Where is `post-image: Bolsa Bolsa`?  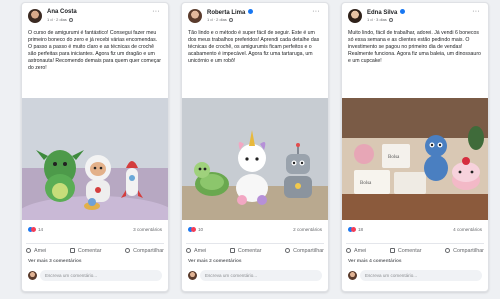 post-image: Bolsa Bolsa is located at coordinates (415, 159).